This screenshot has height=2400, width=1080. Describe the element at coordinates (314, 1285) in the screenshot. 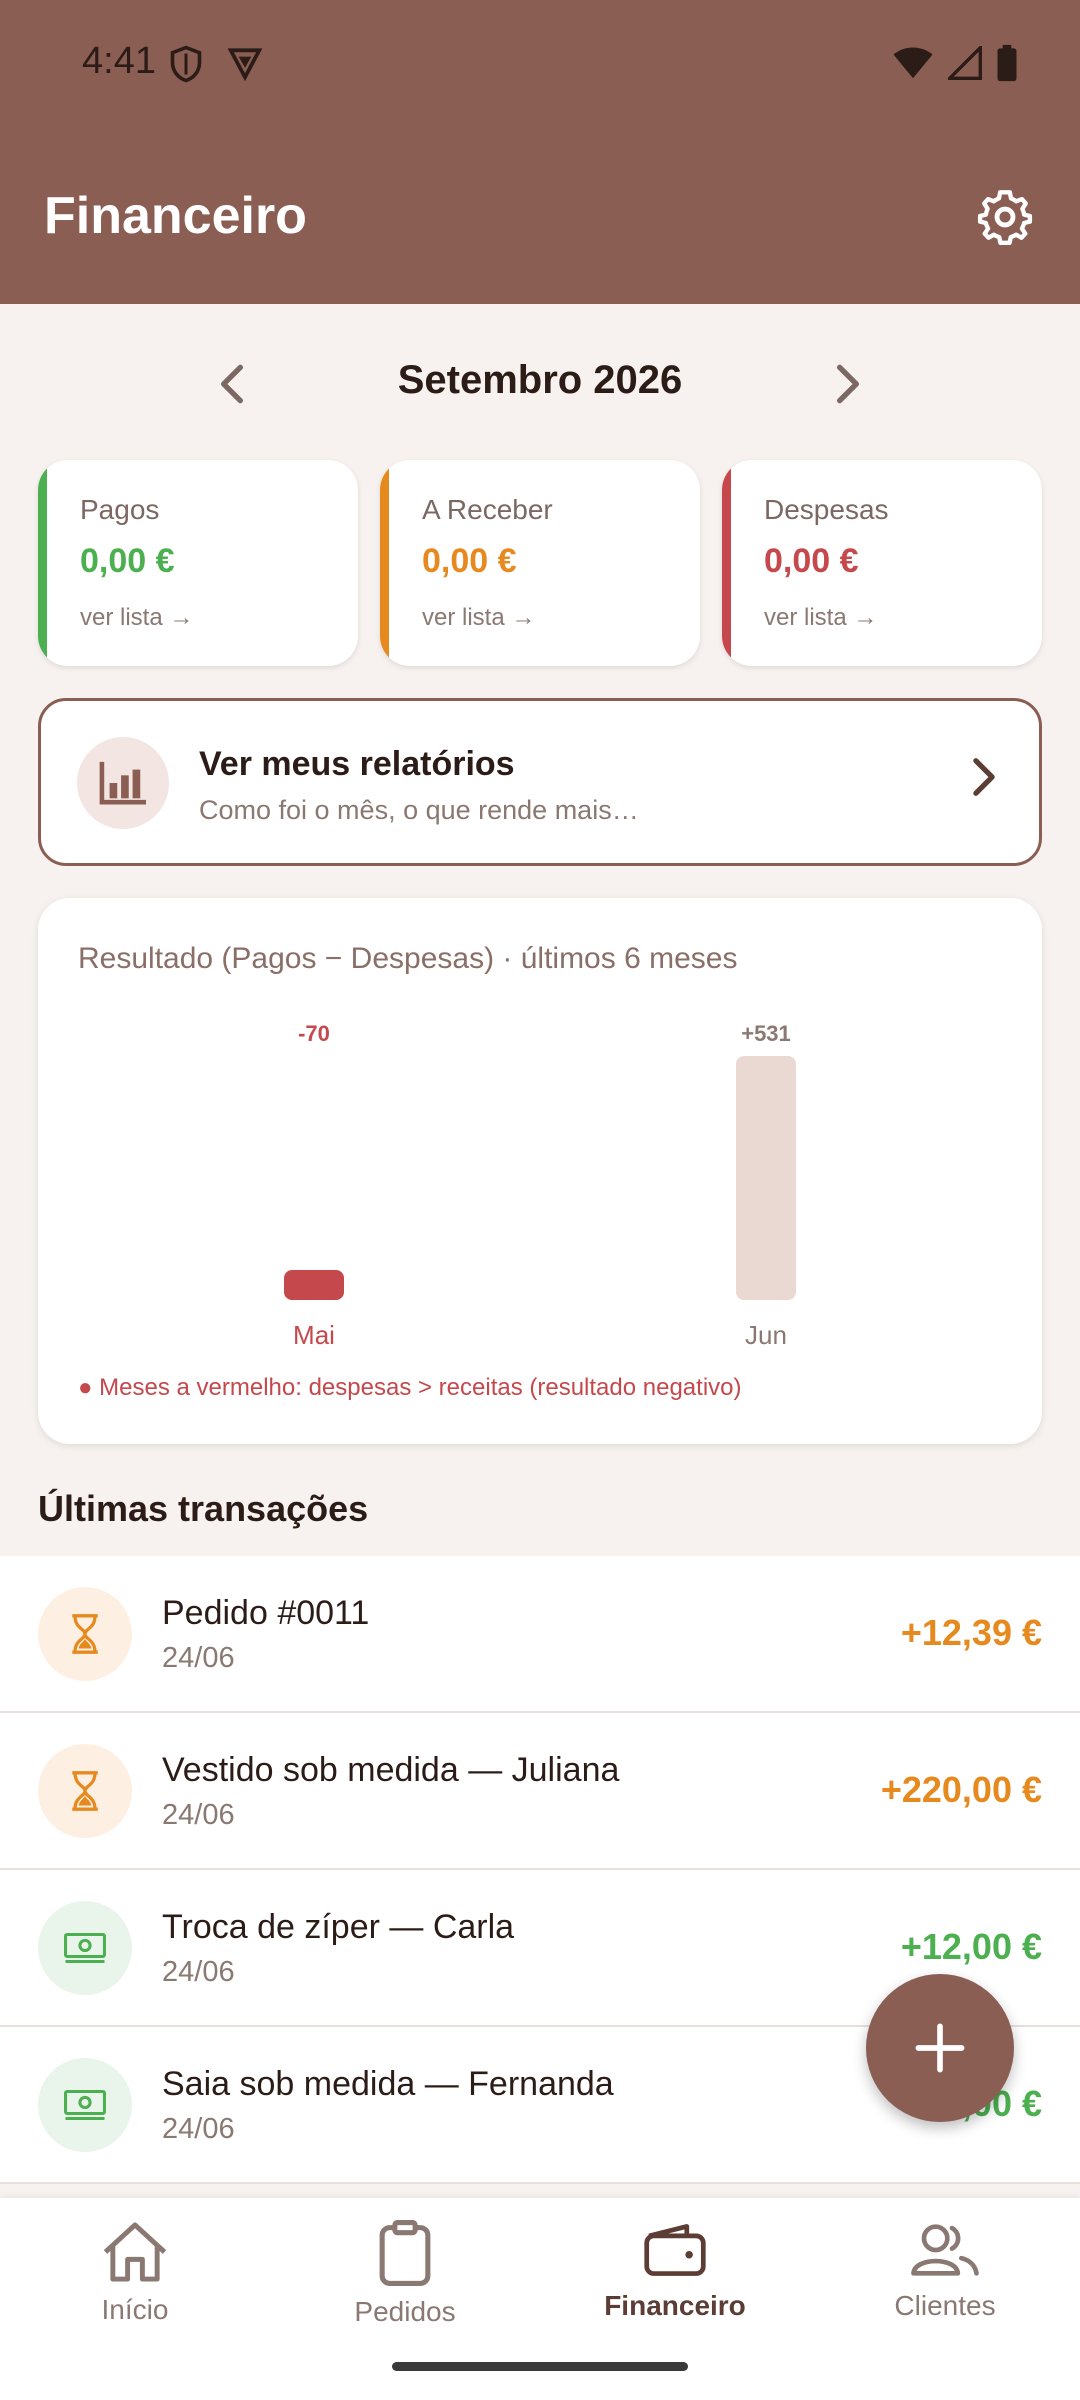

I see `chart-bar-mai` at that location.